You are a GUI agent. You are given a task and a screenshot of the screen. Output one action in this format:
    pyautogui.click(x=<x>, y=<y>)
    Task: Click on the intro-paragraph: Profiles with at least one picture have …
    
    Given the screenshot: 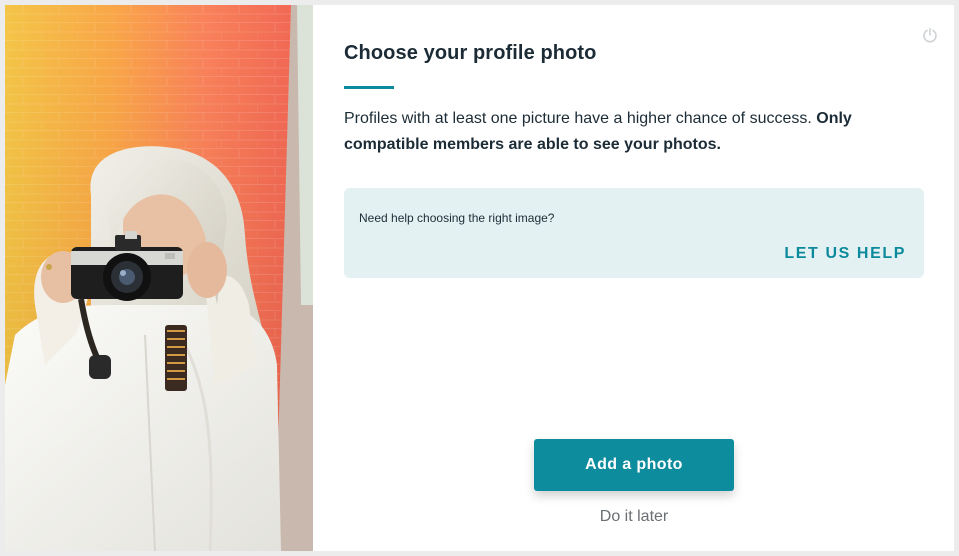 What is the action you would take?
    pyautogui.click(x=624, y=132)
    